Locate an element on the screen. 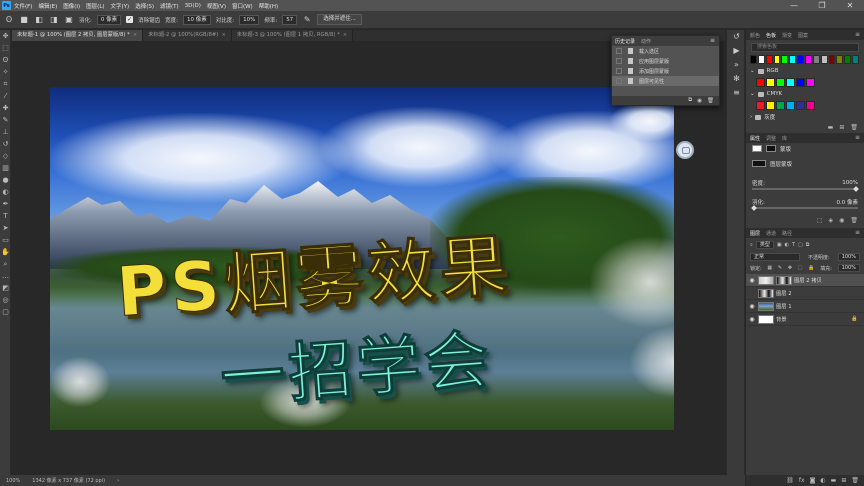  pen-pressure-icon: ✎ is located at coordinates (307, 20).